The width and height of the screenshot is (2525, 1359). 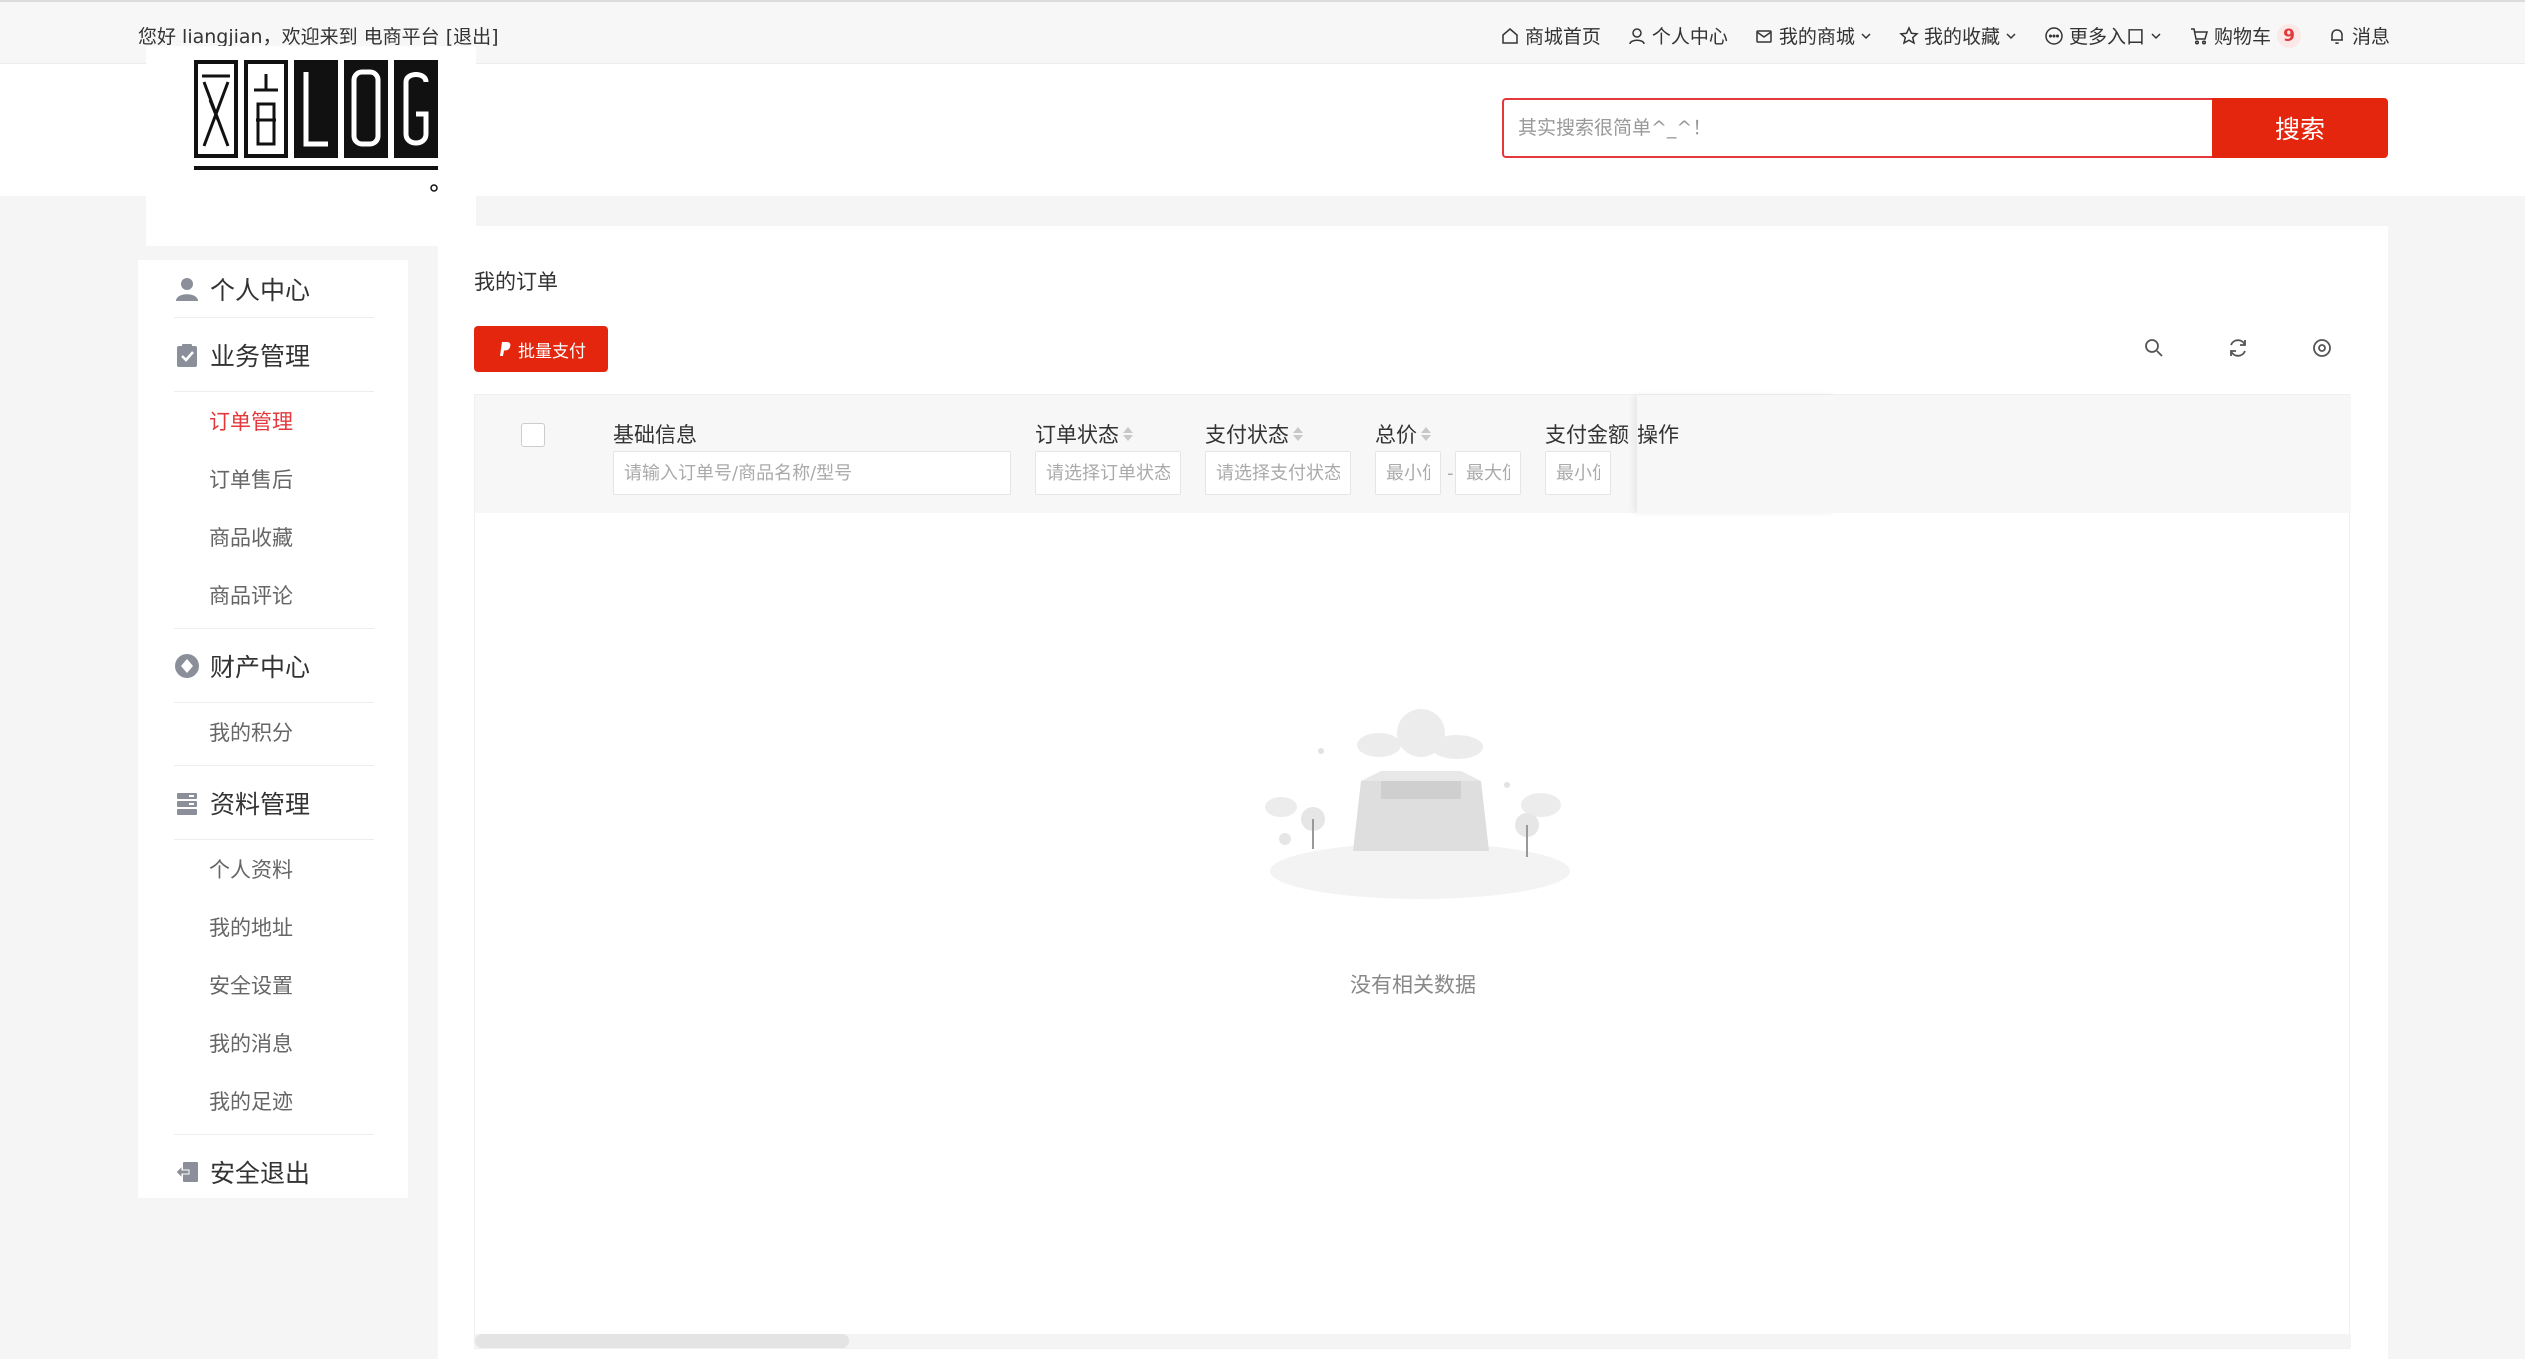 I want to click on nav-home: 商城首页, so click(x=1550, y=35).